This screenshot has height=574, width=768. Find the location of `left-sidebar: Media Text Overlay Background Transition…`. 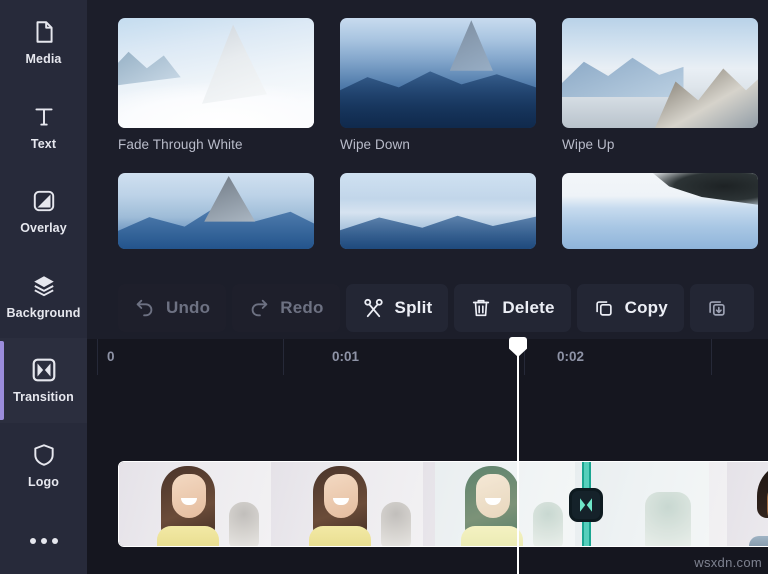

left-sidebar: Media Text Overlay Background Transition… is located at coordinates (43, 287).